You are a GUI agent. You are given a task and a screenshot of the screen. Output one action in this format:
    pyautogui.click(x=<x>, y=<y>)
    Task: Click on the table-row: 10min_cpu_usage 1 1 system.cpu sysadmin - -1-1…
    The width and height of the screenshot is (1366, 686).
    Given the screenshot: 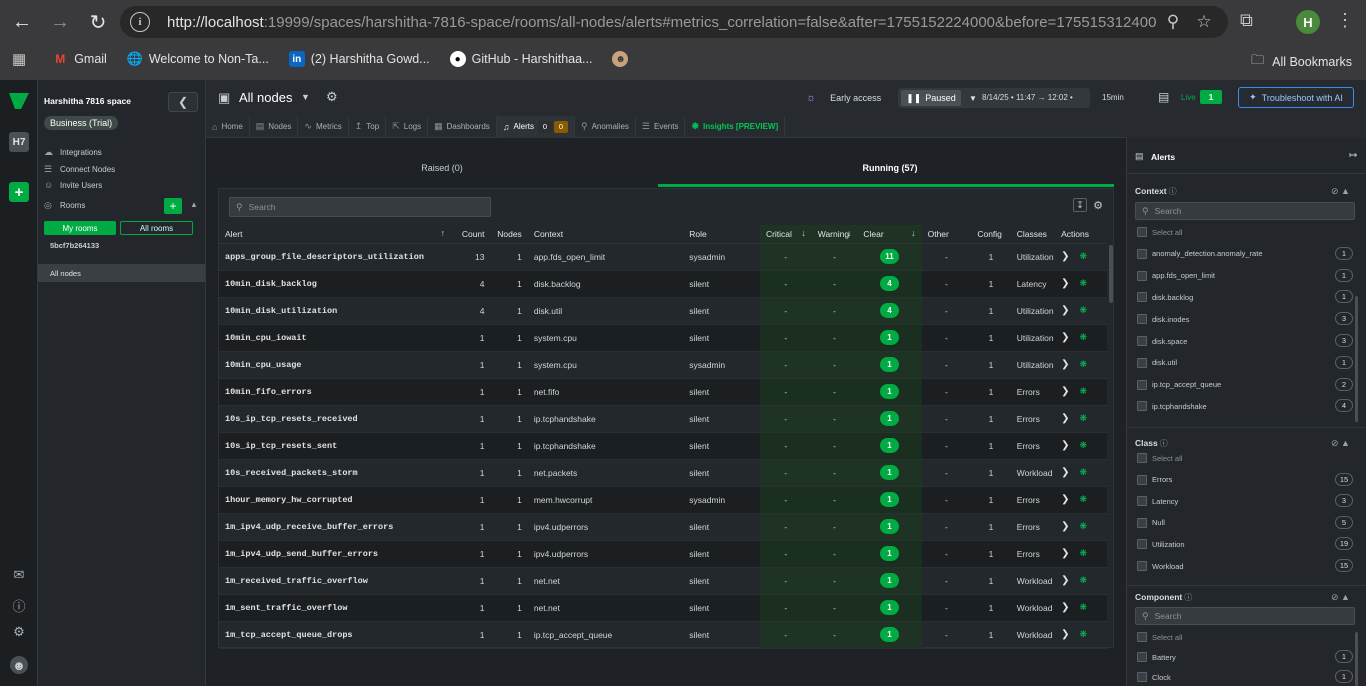 What is the action you would take?
    pyautogui.click(x=663, y=365)
    